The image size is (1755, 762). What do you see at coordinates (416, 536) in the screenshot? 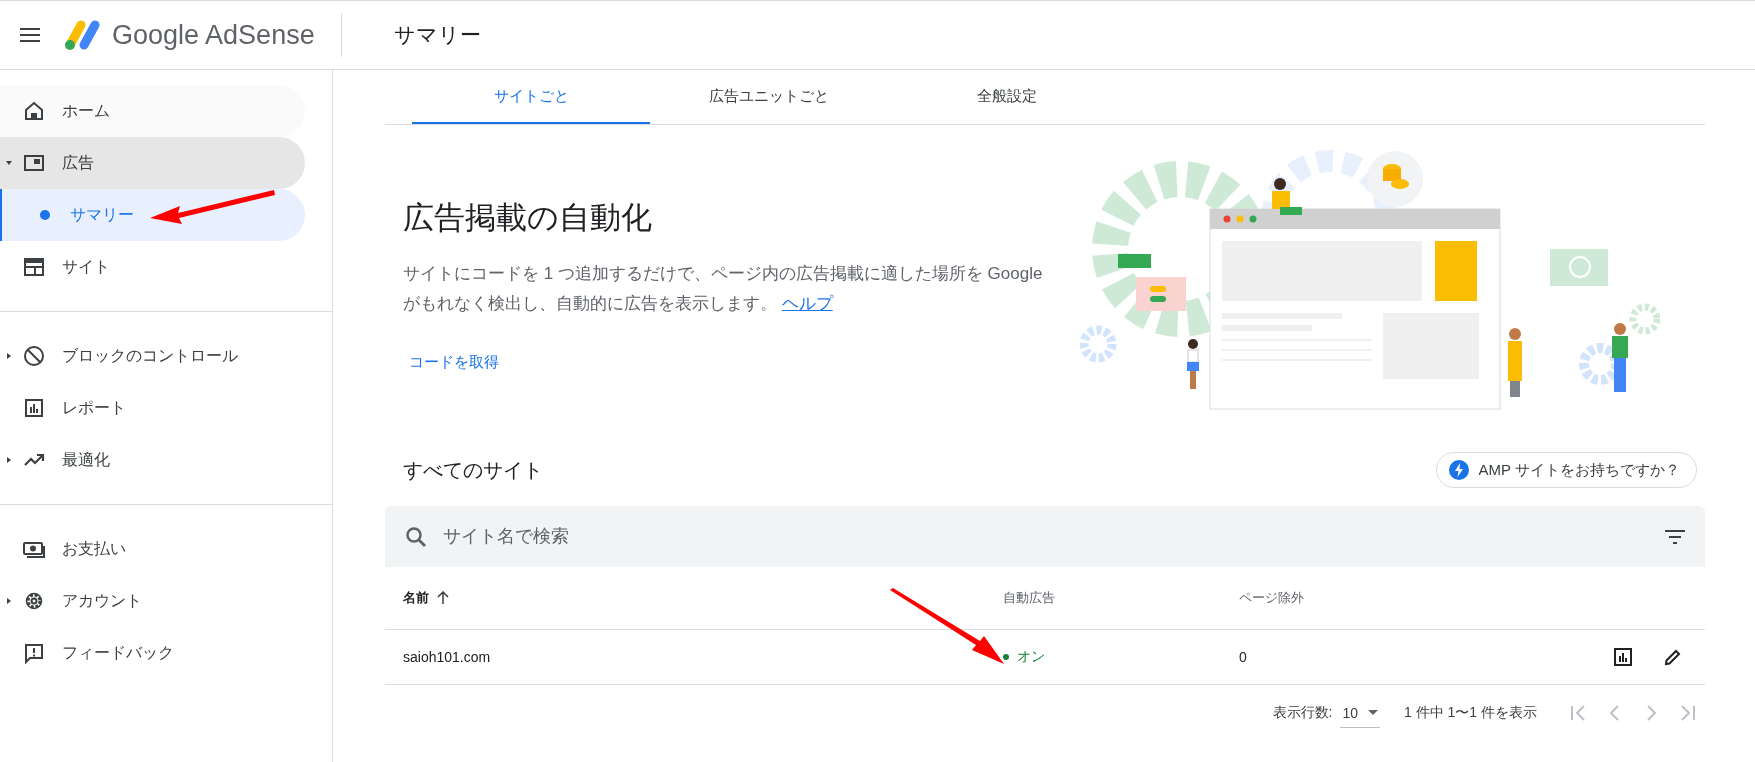
I see `search-icon` at bounding box center [416, 536].